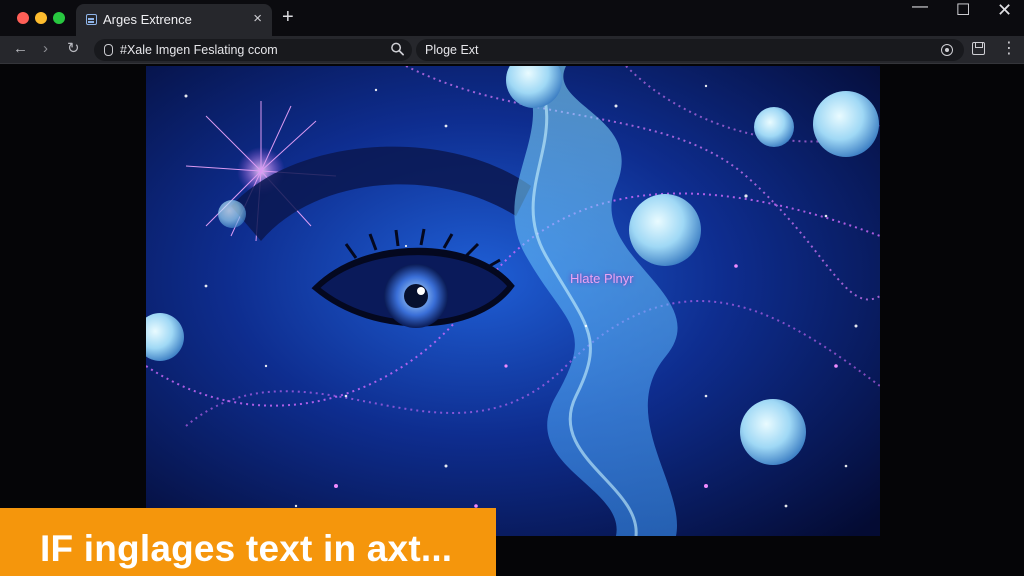 This screenshot has width=1024, height=576. Describe the element at coordinates (45, 49) in the screenshot. I see `forward-button: ›` at that location.